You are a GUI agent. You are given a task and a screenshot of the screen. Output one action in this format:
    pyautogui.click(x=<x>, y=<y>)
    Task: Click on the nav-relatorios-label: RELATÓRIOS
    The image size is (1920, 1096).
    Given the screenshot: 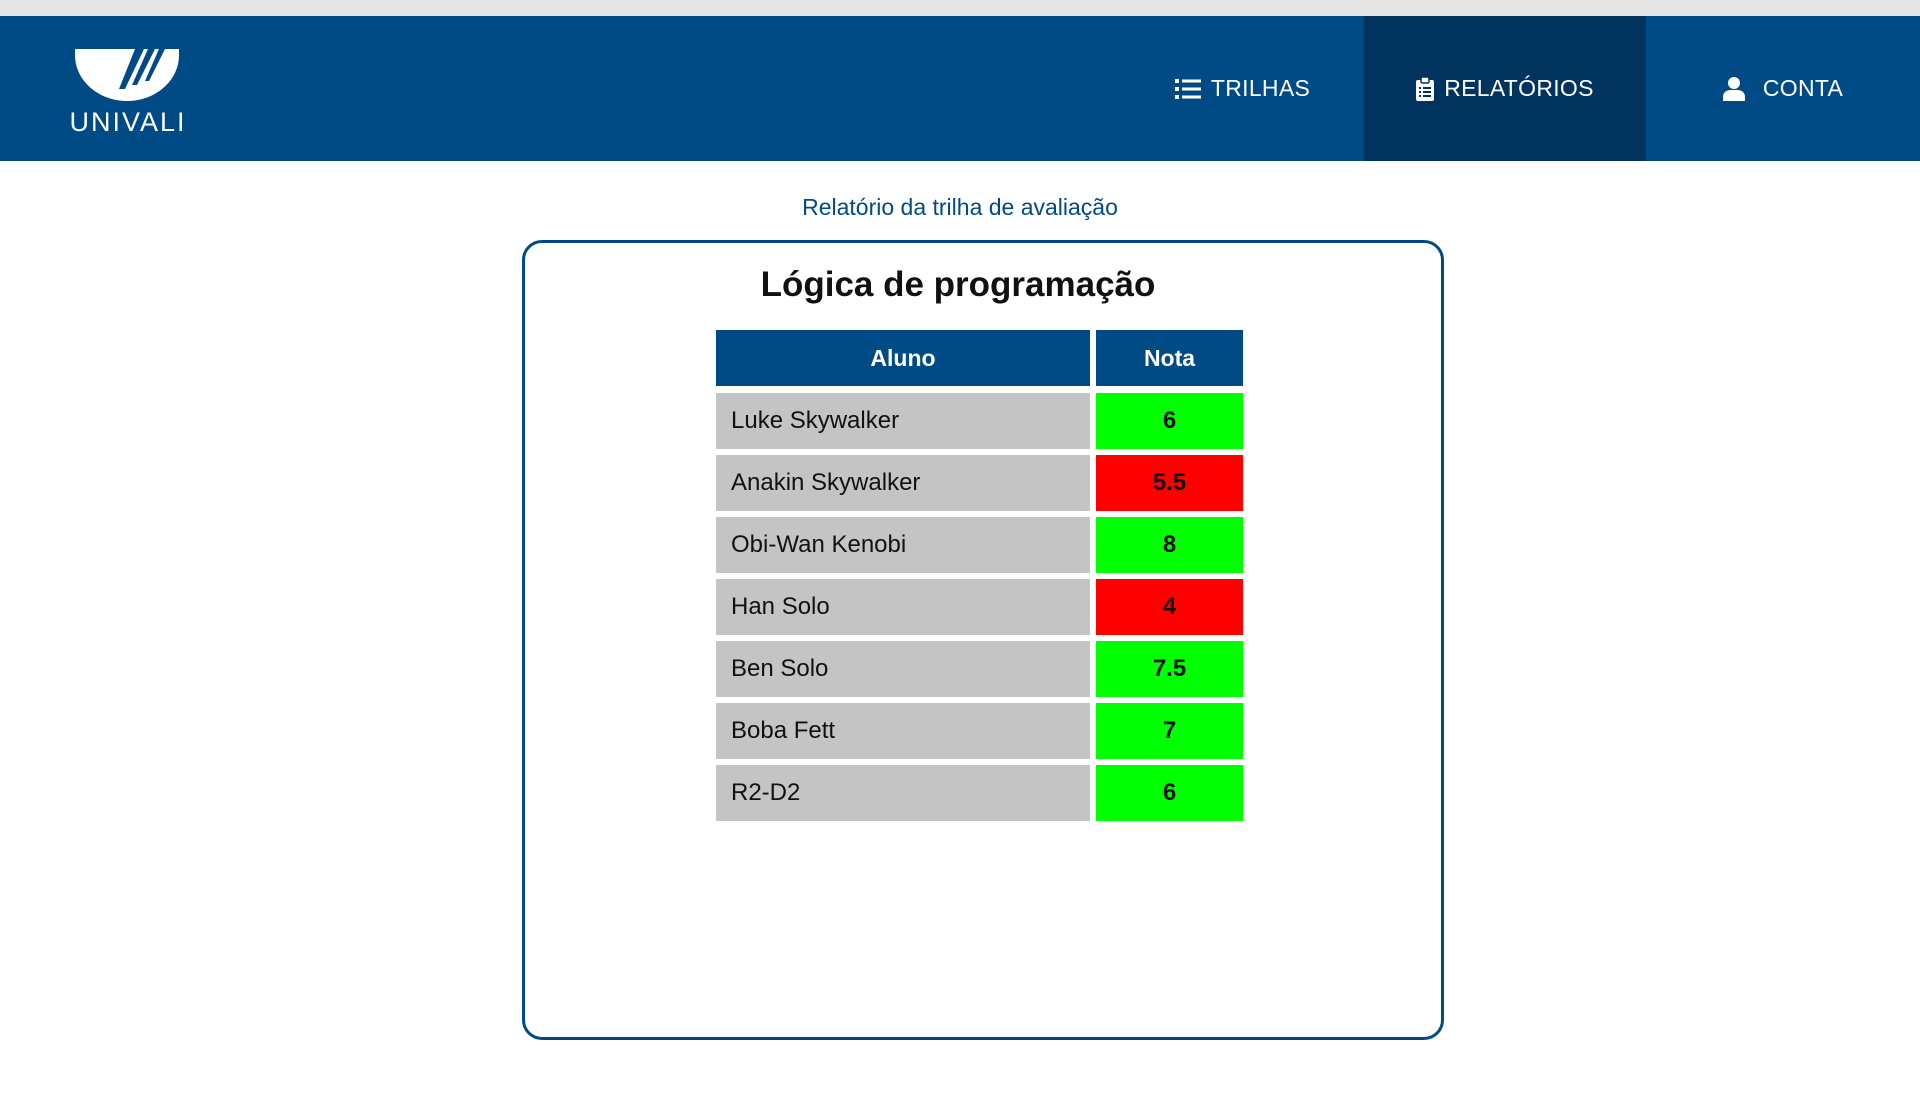 What is the action you would take?
    pyautogui.click(x=1519, y=88)
    